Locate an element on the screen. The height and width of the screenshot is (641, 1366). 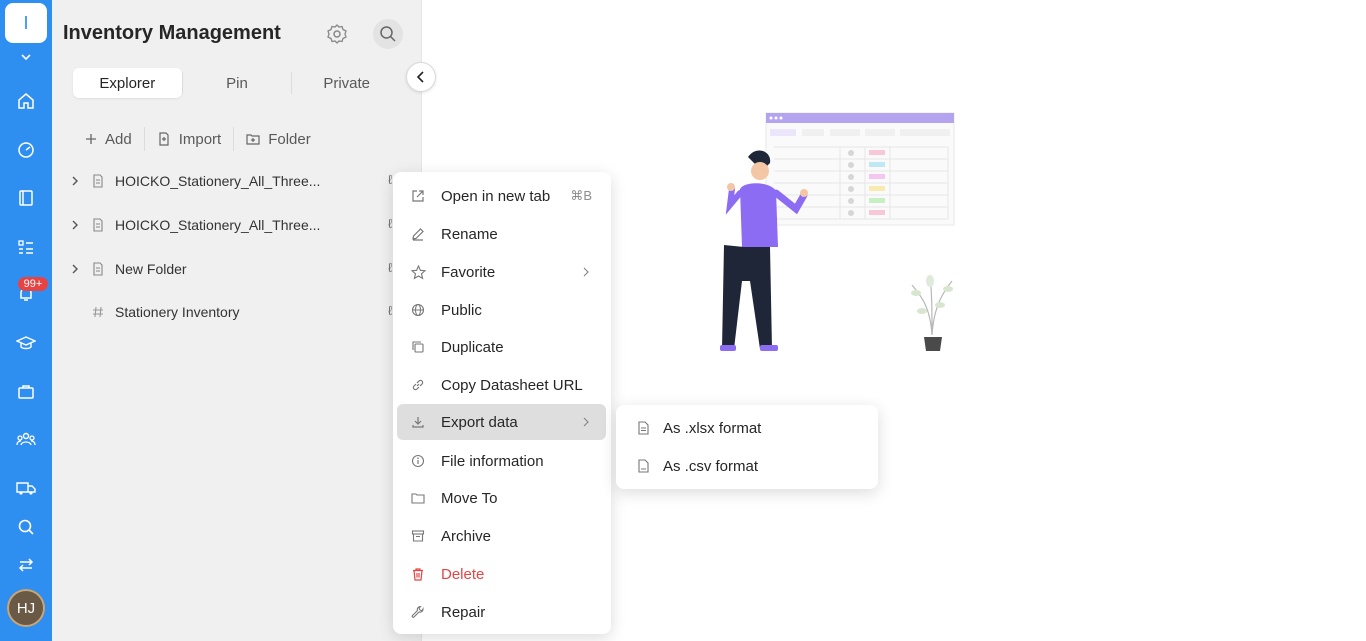
tab-private: Private is located at coordinates (346, 83).